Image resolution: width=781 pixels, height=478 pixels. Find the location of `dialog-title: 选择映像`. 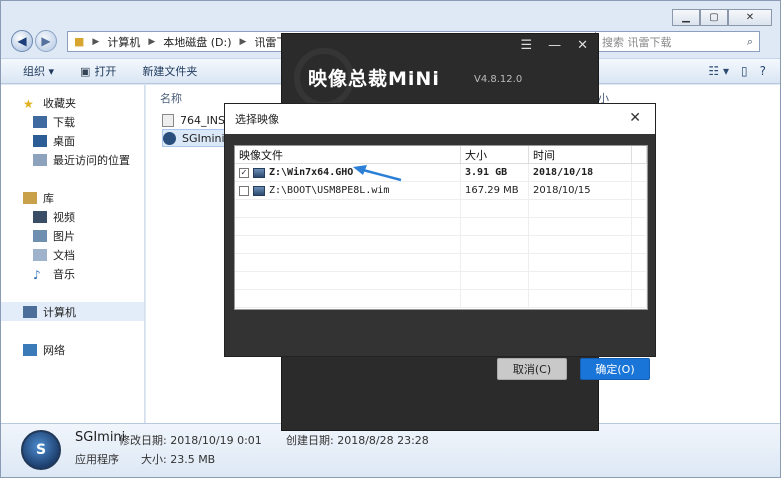

dialog-title: 选择映像 is located at coordinates (257, 119).